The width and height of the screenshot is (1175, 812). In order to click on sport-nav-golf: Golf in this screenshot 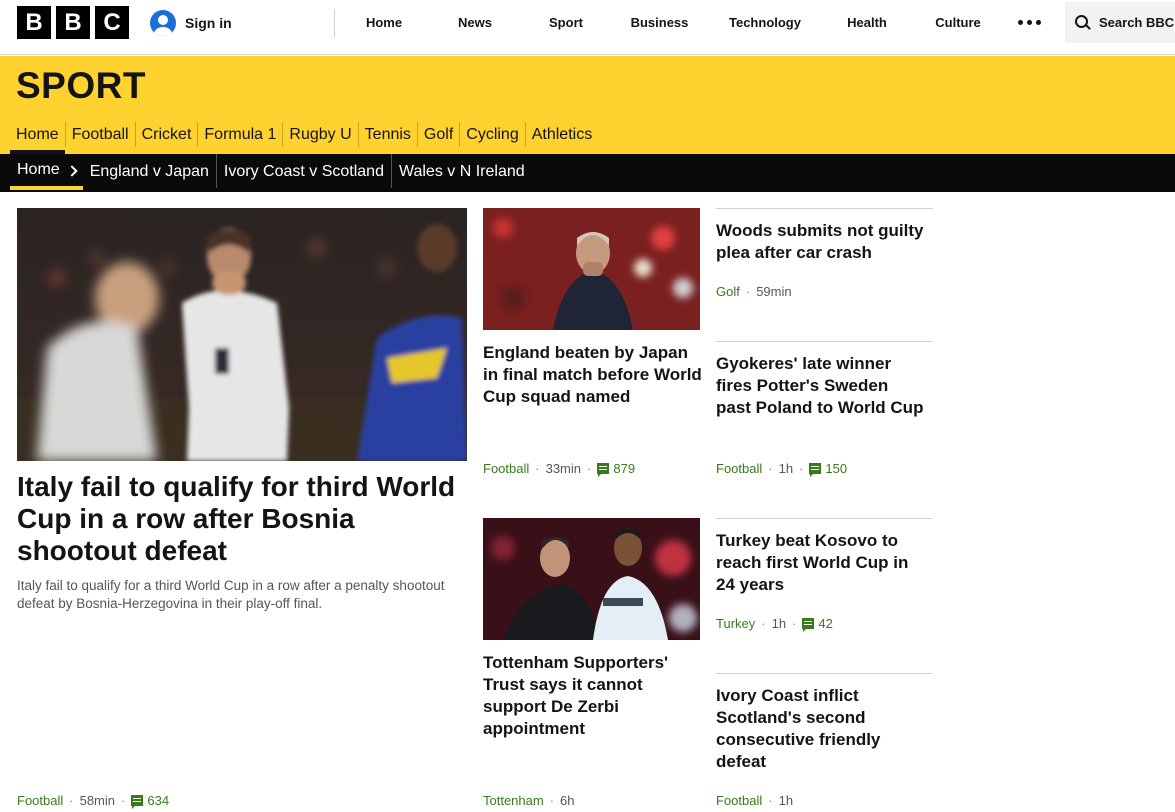, I will do `click(437, 134)`.